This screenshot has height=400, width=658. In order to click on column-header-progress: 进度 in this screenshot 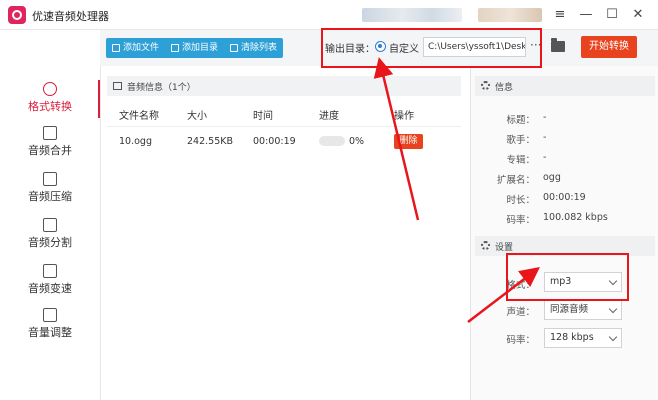, I will do `click(329, 116)`.